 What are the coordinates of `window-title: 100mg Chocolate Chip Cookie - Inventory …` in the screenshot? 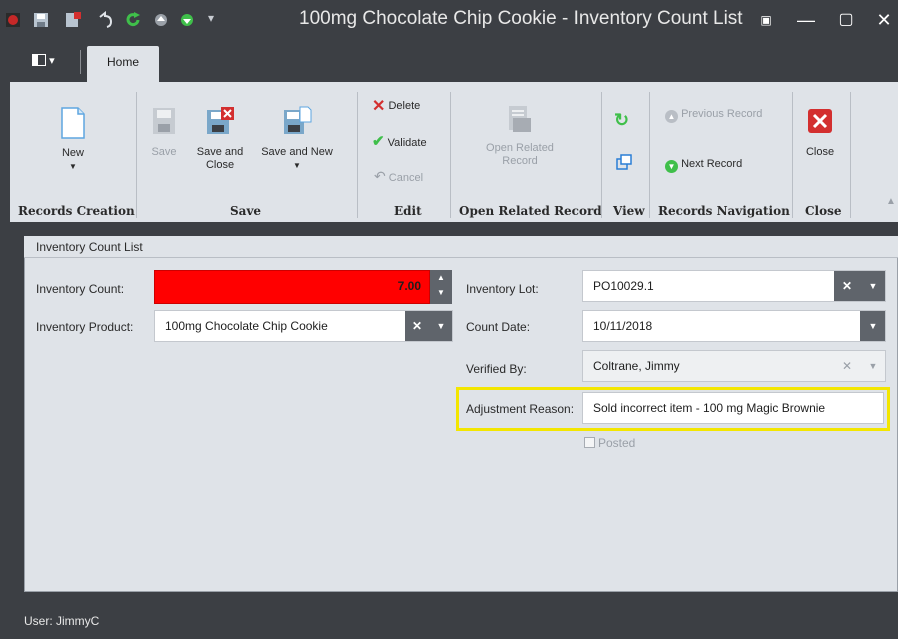 It's located at (521, 18).